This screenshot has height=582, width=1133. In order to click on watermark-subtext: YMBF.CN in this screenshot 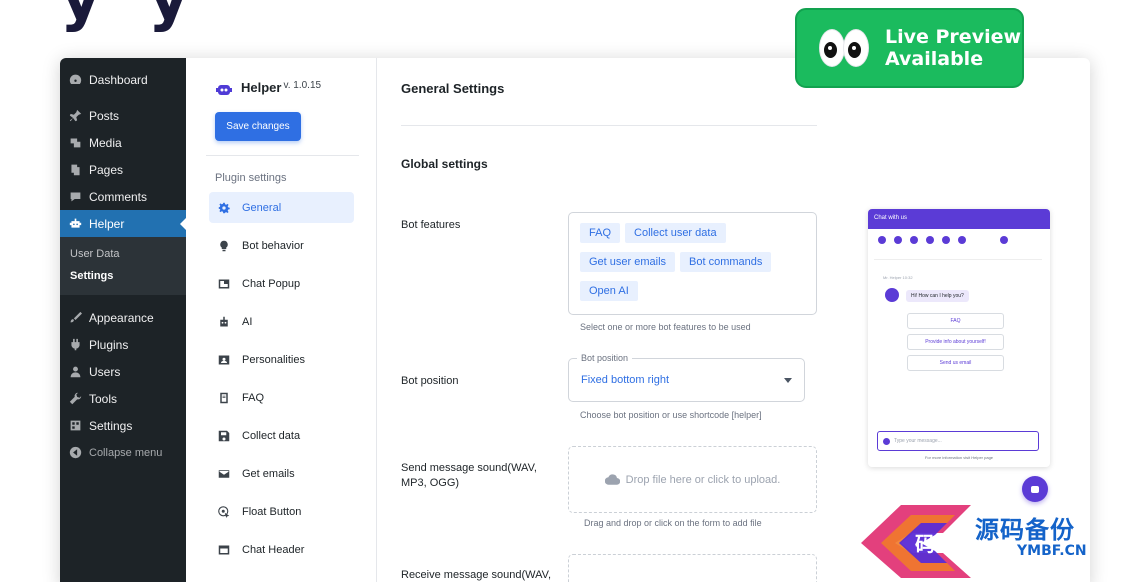, I will do `click(1052, 551)`.